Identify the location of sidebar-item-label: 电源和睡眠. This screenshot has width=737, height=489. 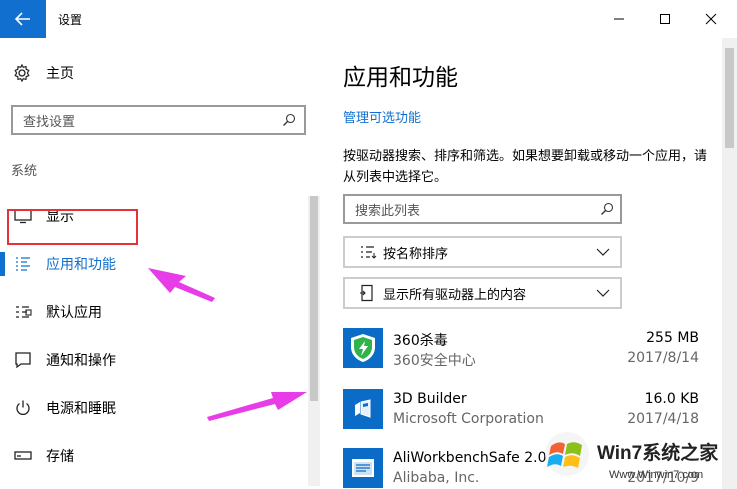
(81, 409).